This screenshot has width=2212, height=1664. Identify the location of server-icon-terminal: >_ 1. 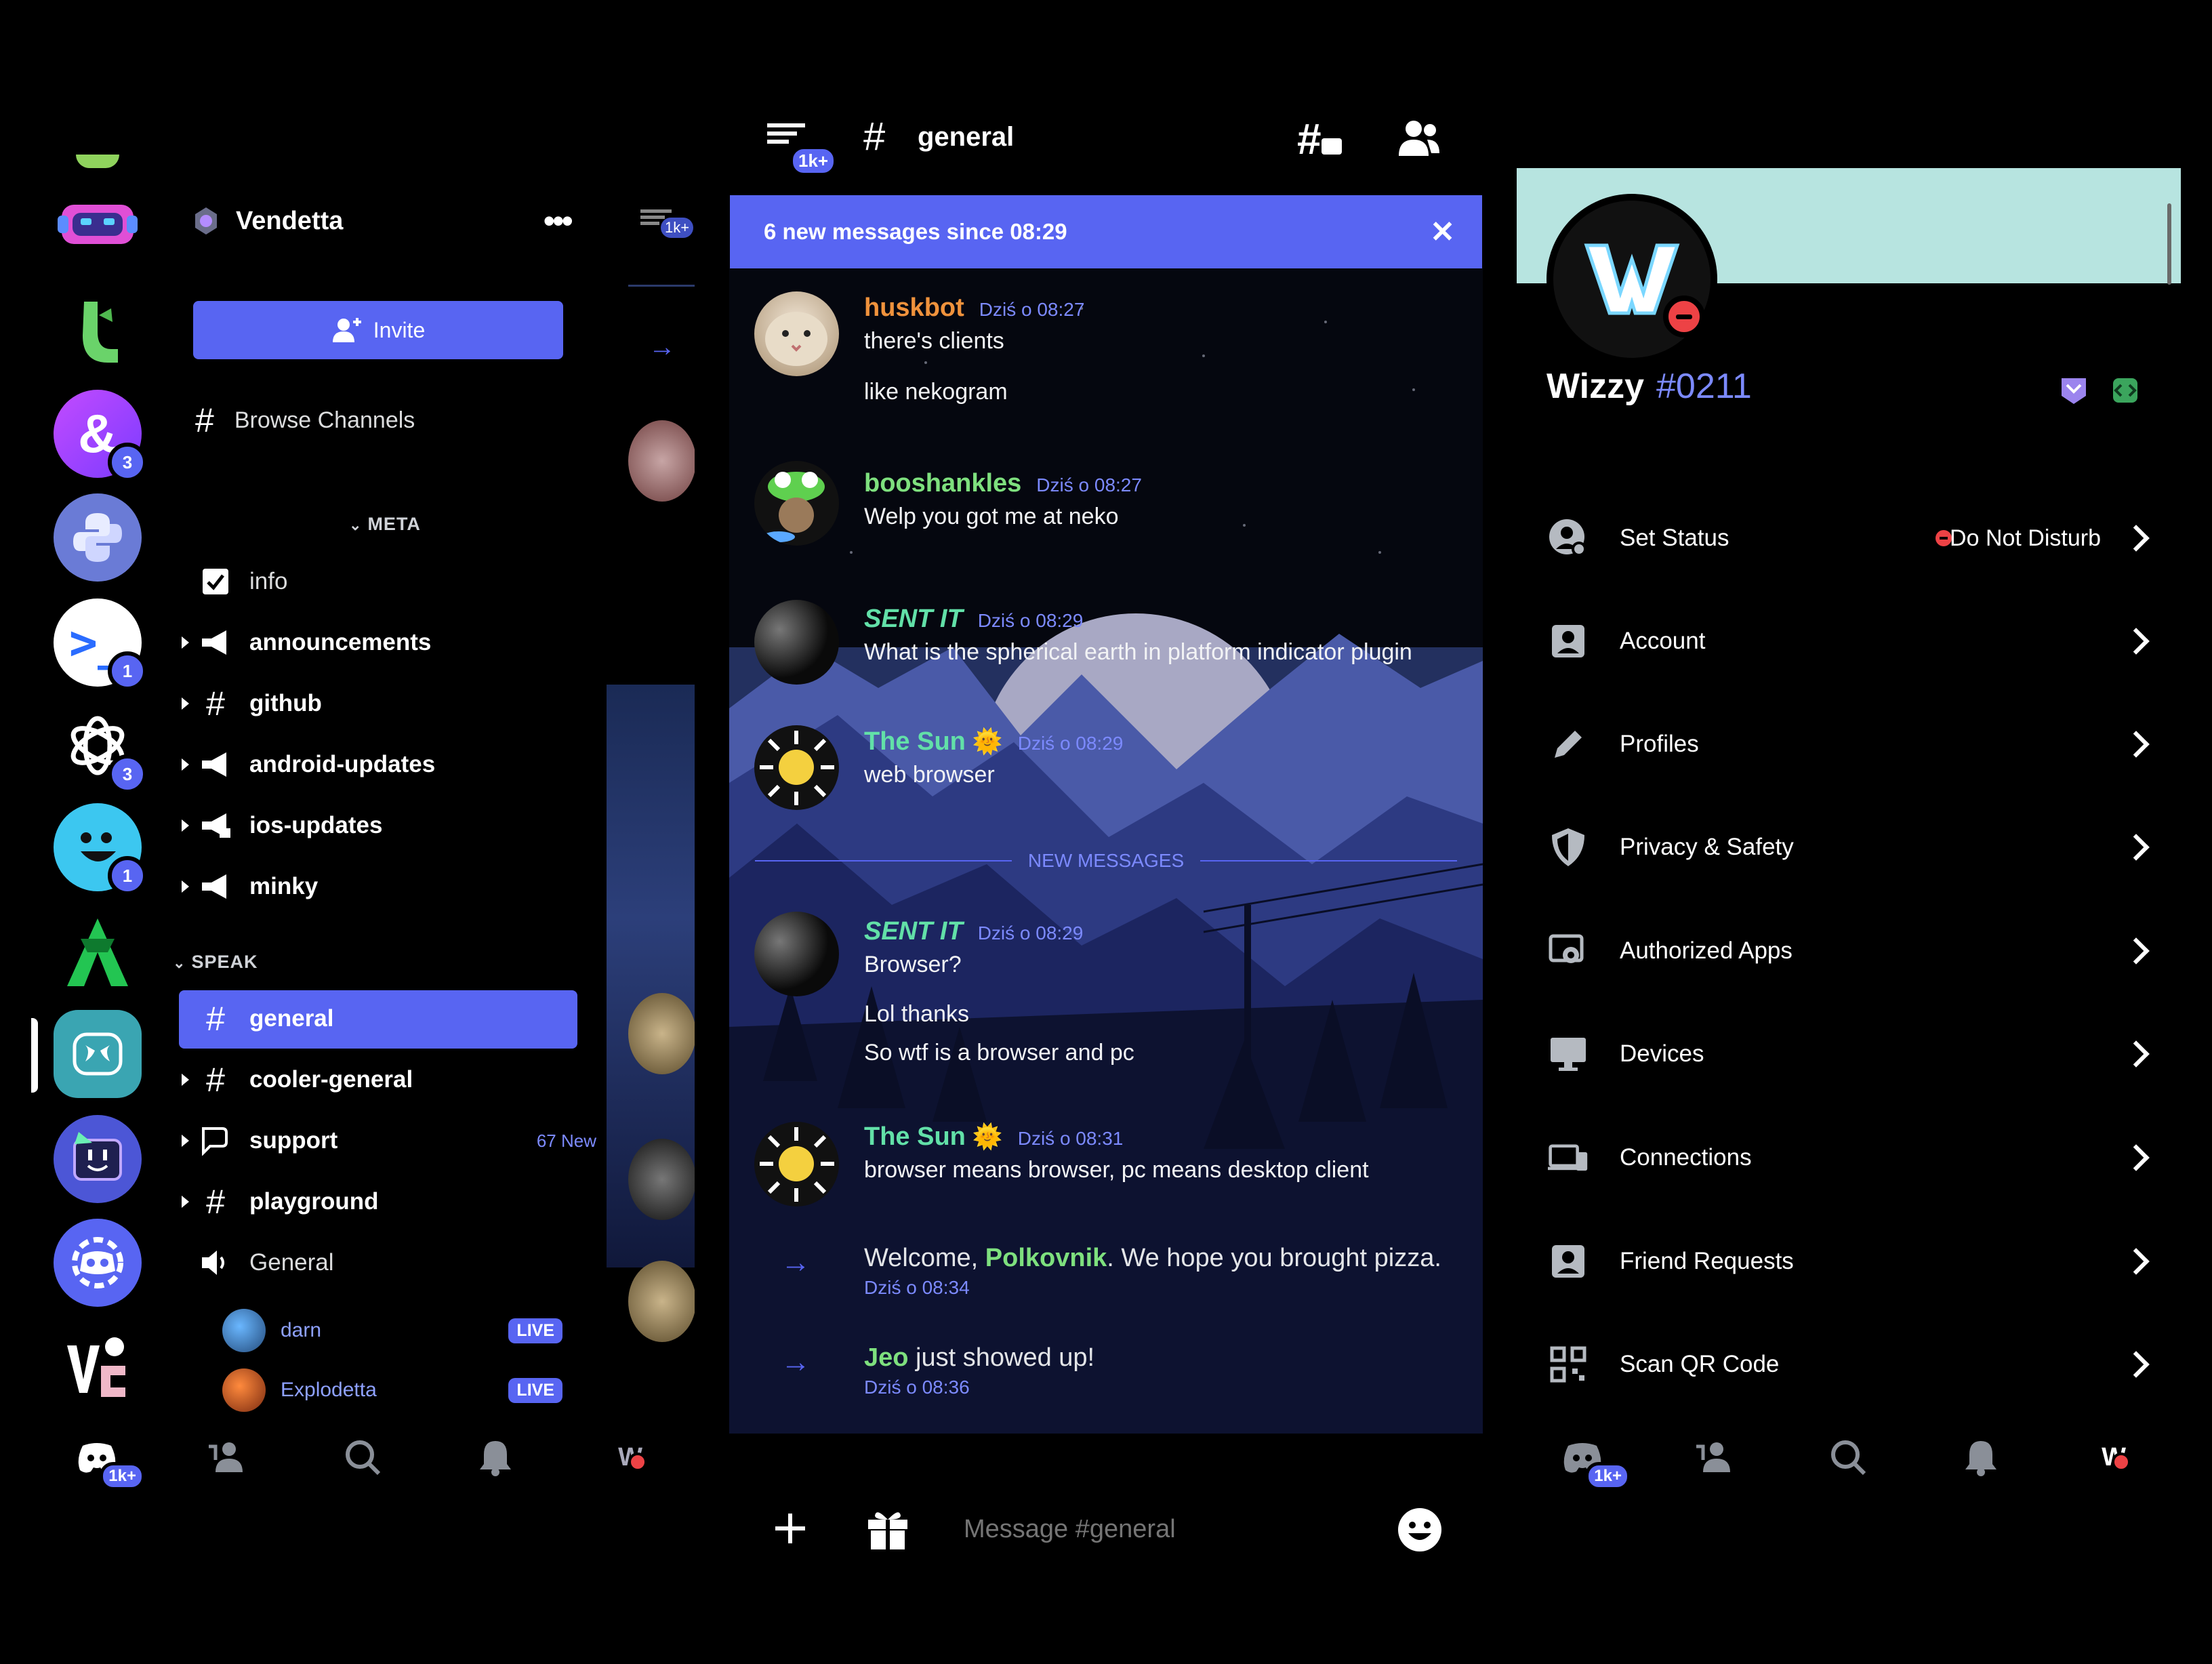
(100, 644).